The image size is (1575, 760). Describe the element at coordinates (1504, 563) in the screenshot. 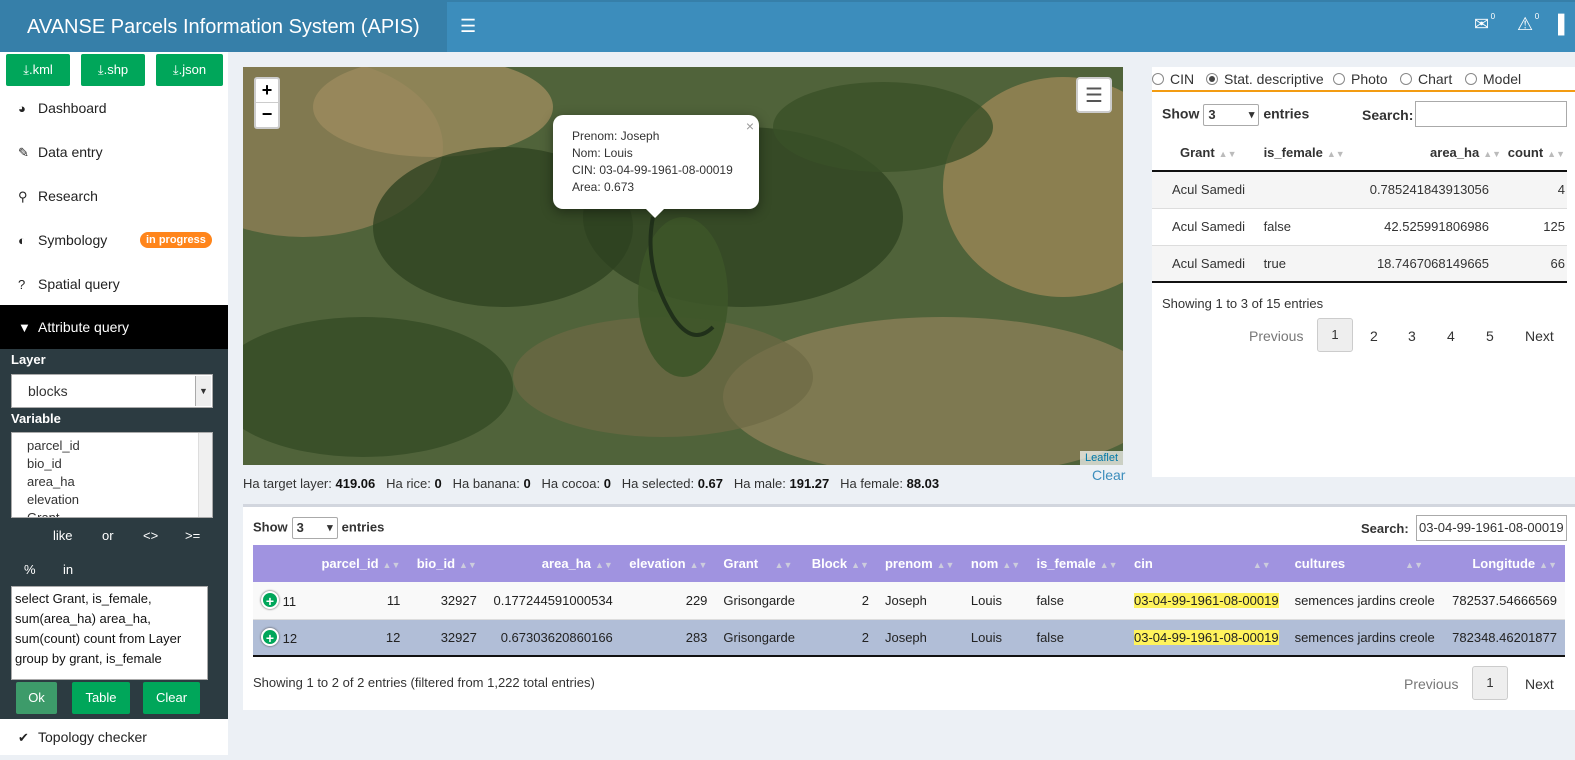

I see `column-header: Longitude ▲▼` at that location.